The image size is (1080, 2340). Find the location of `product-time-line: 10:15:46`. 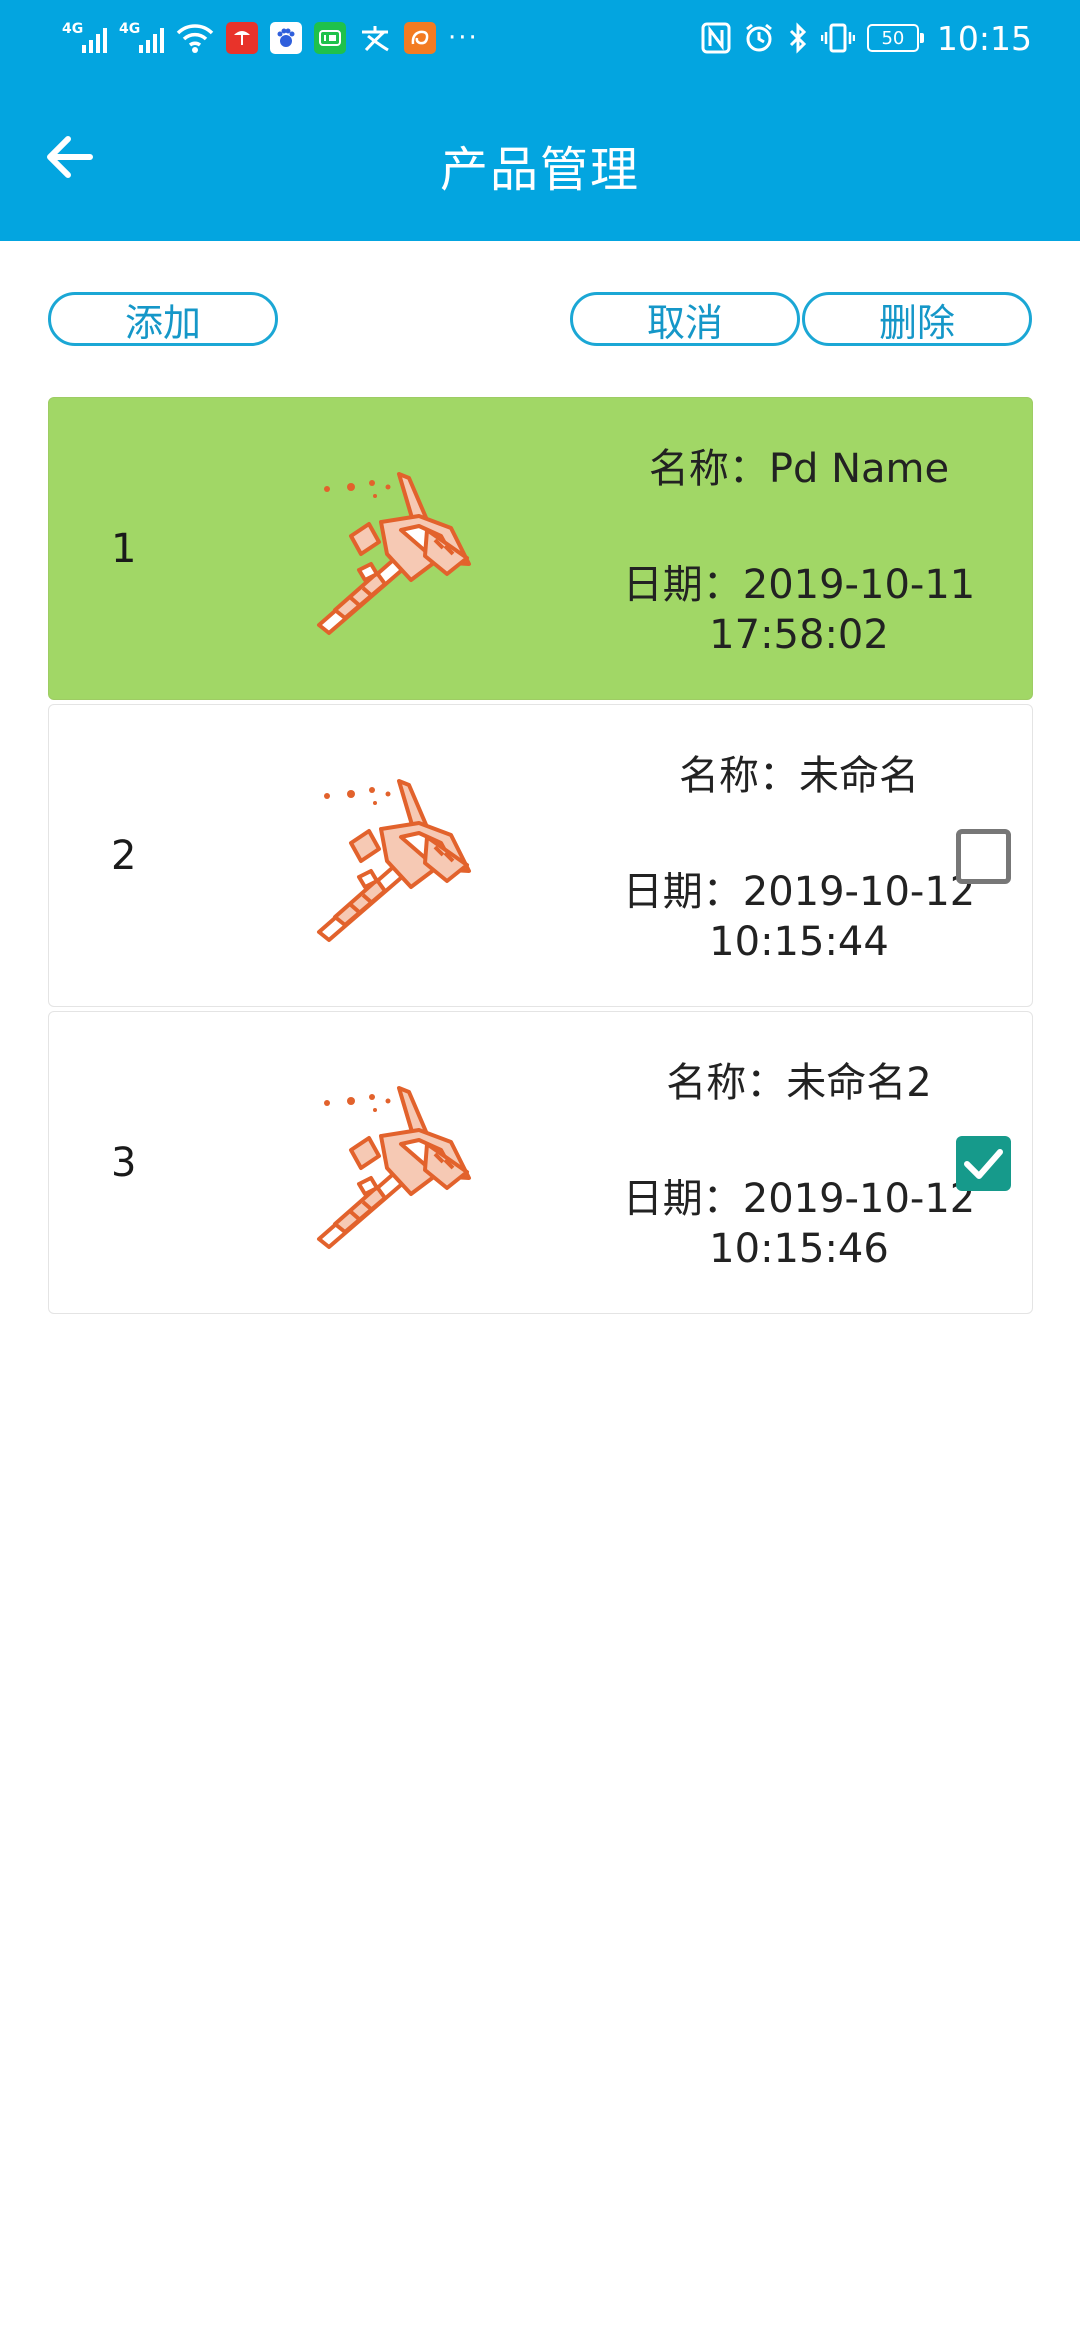

product-time-line: 10:15:46 is located at coordinates (799, 1249).